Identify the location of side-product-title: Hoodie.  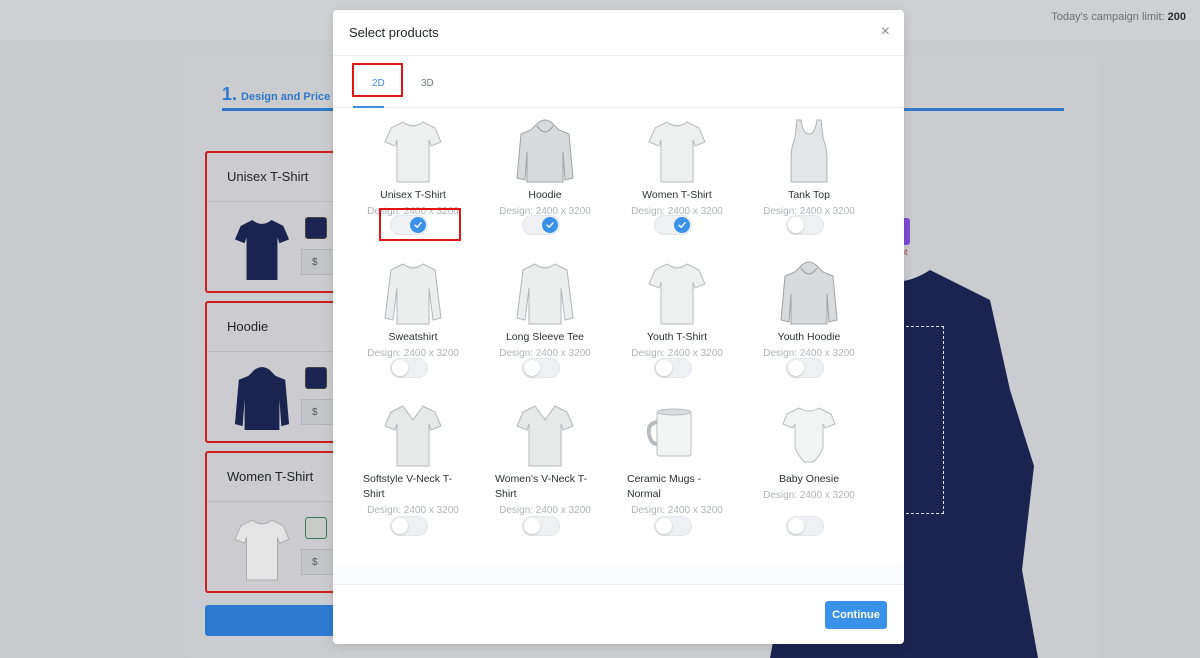
(248, 326).